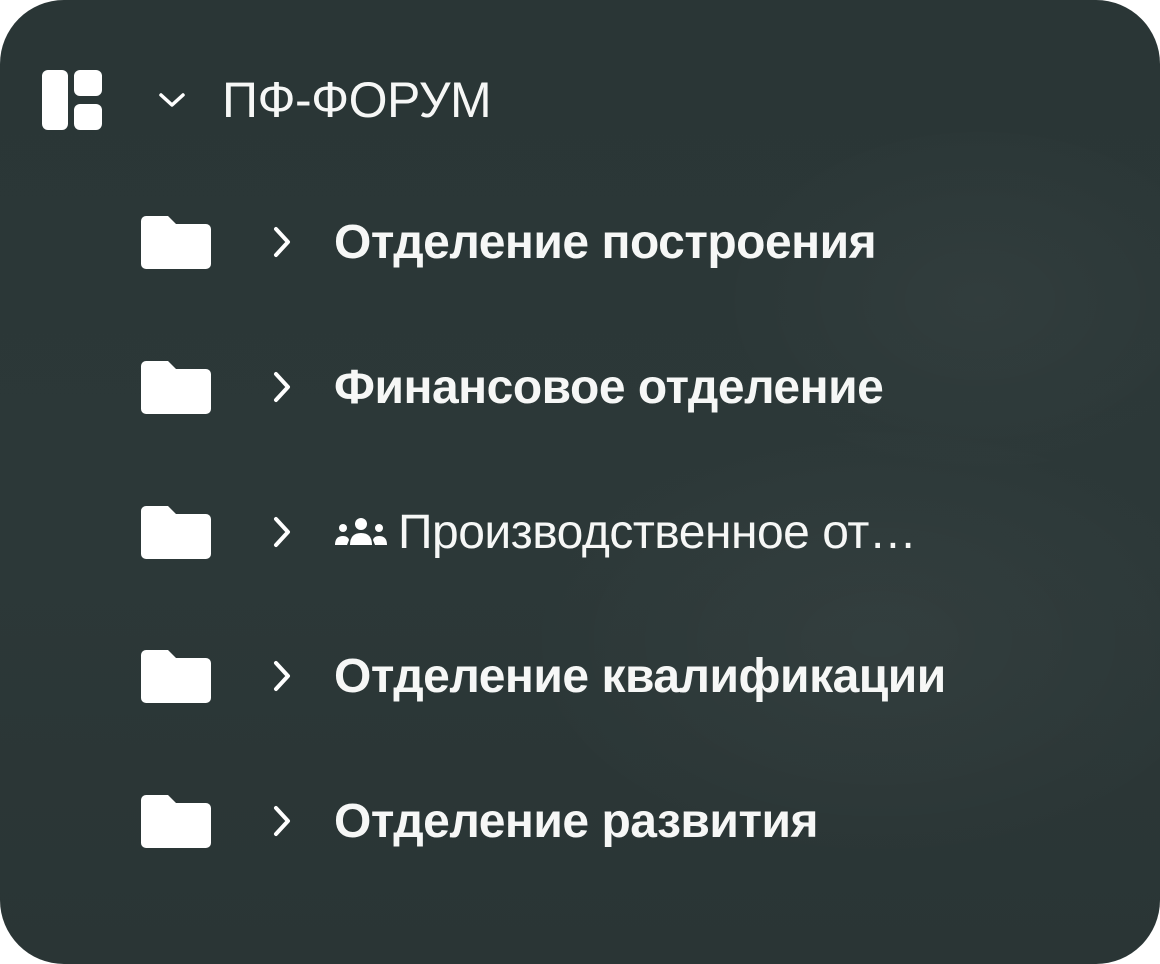 The image size is (1160, 964). I want to click on tree-item-qualification: Отделение квалификации, so click(543, 676).